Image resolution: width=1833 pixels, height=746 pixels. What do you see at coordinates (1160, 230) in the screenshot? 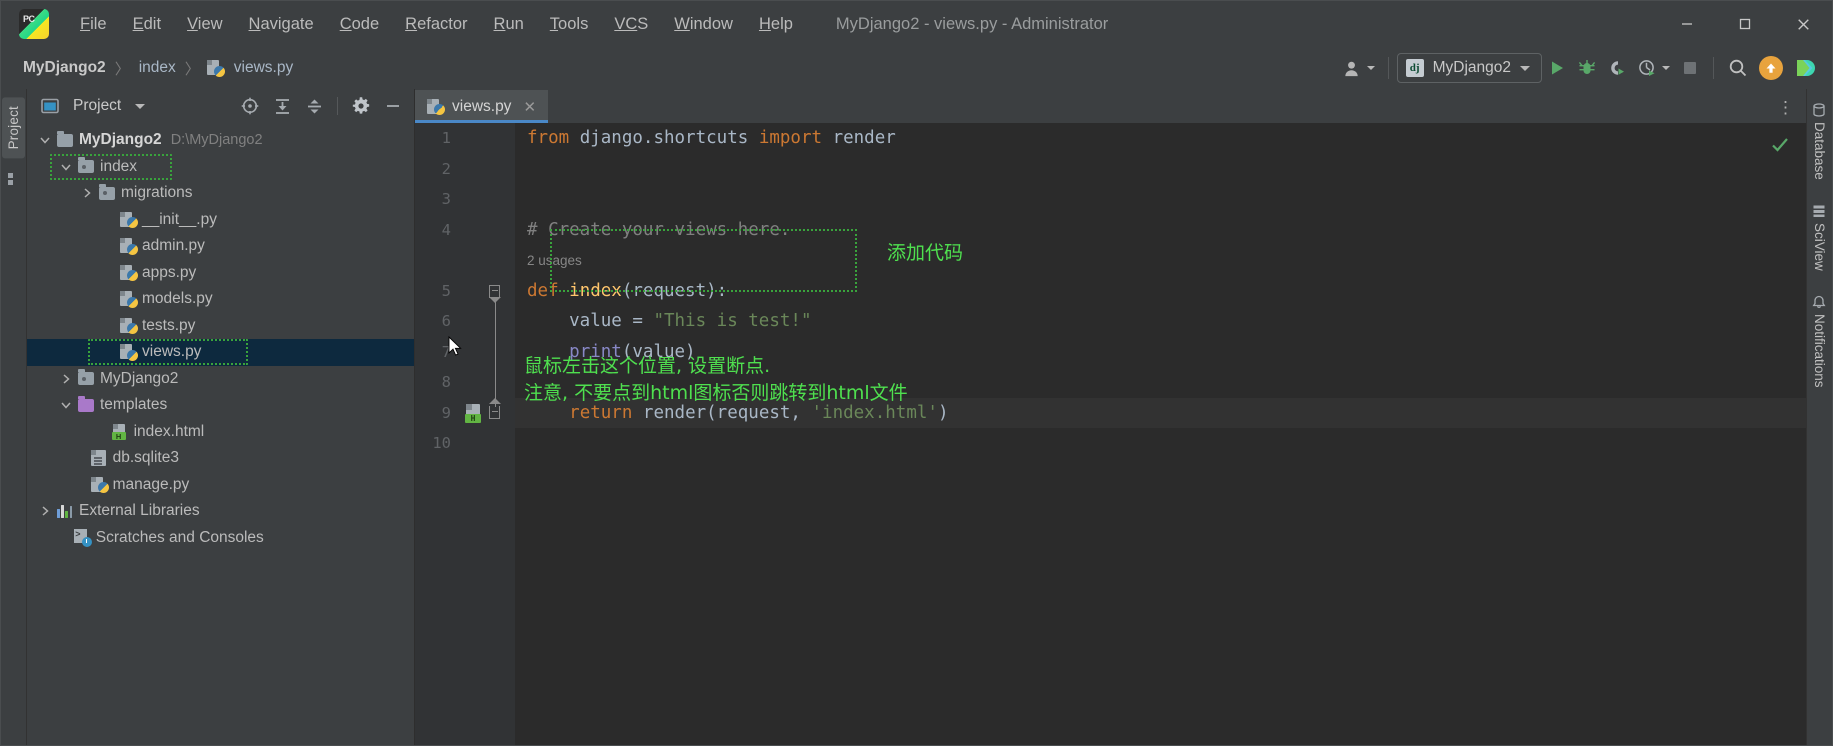
I see `code-line-4: # Create your views here.` at bounding box center [1160, 230].